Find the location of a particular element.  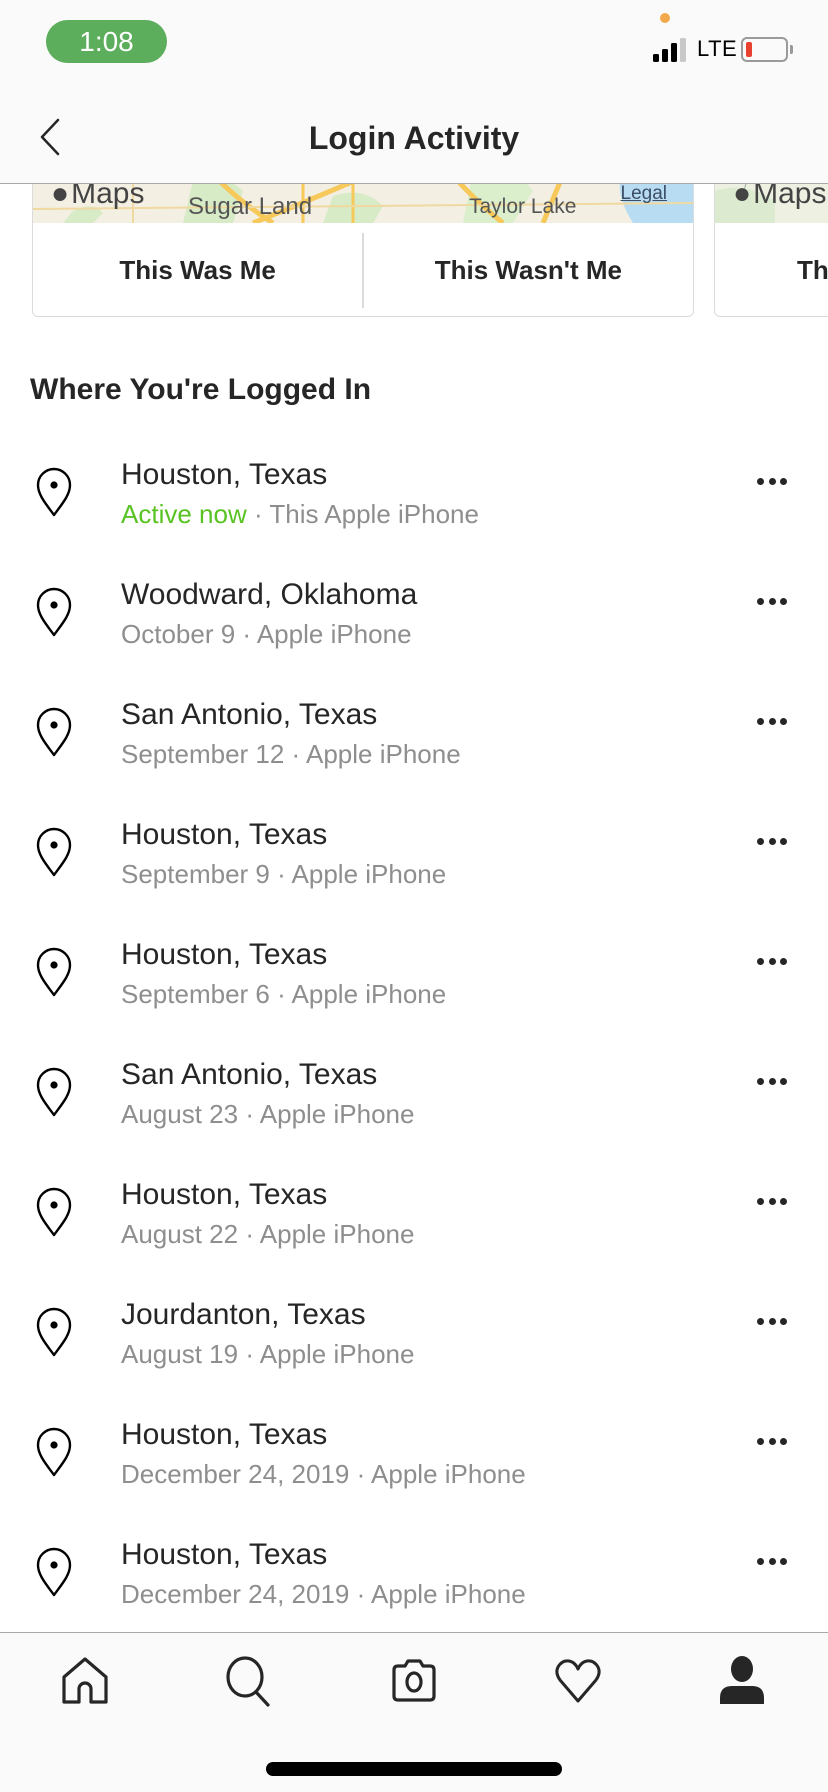

cellular-signal-icon is located at coordinates (671, 50).